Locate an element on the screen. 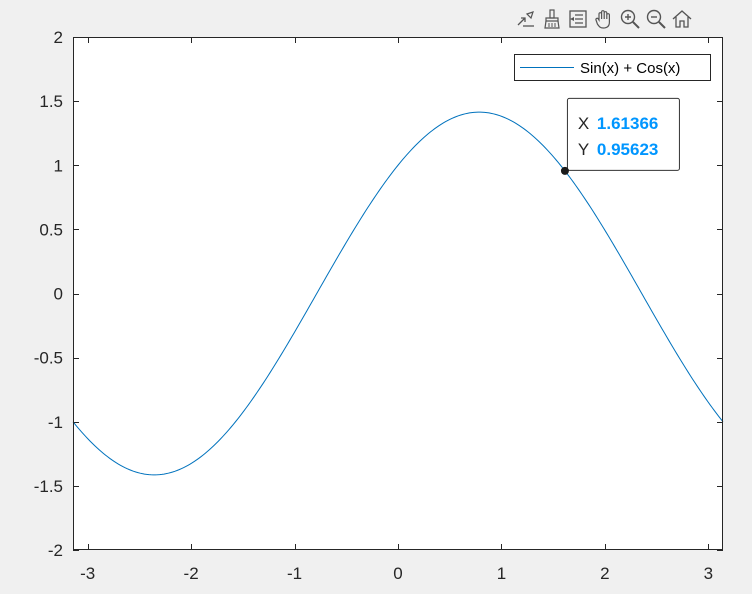  data-tips-button is located at coordinates (578, 19).